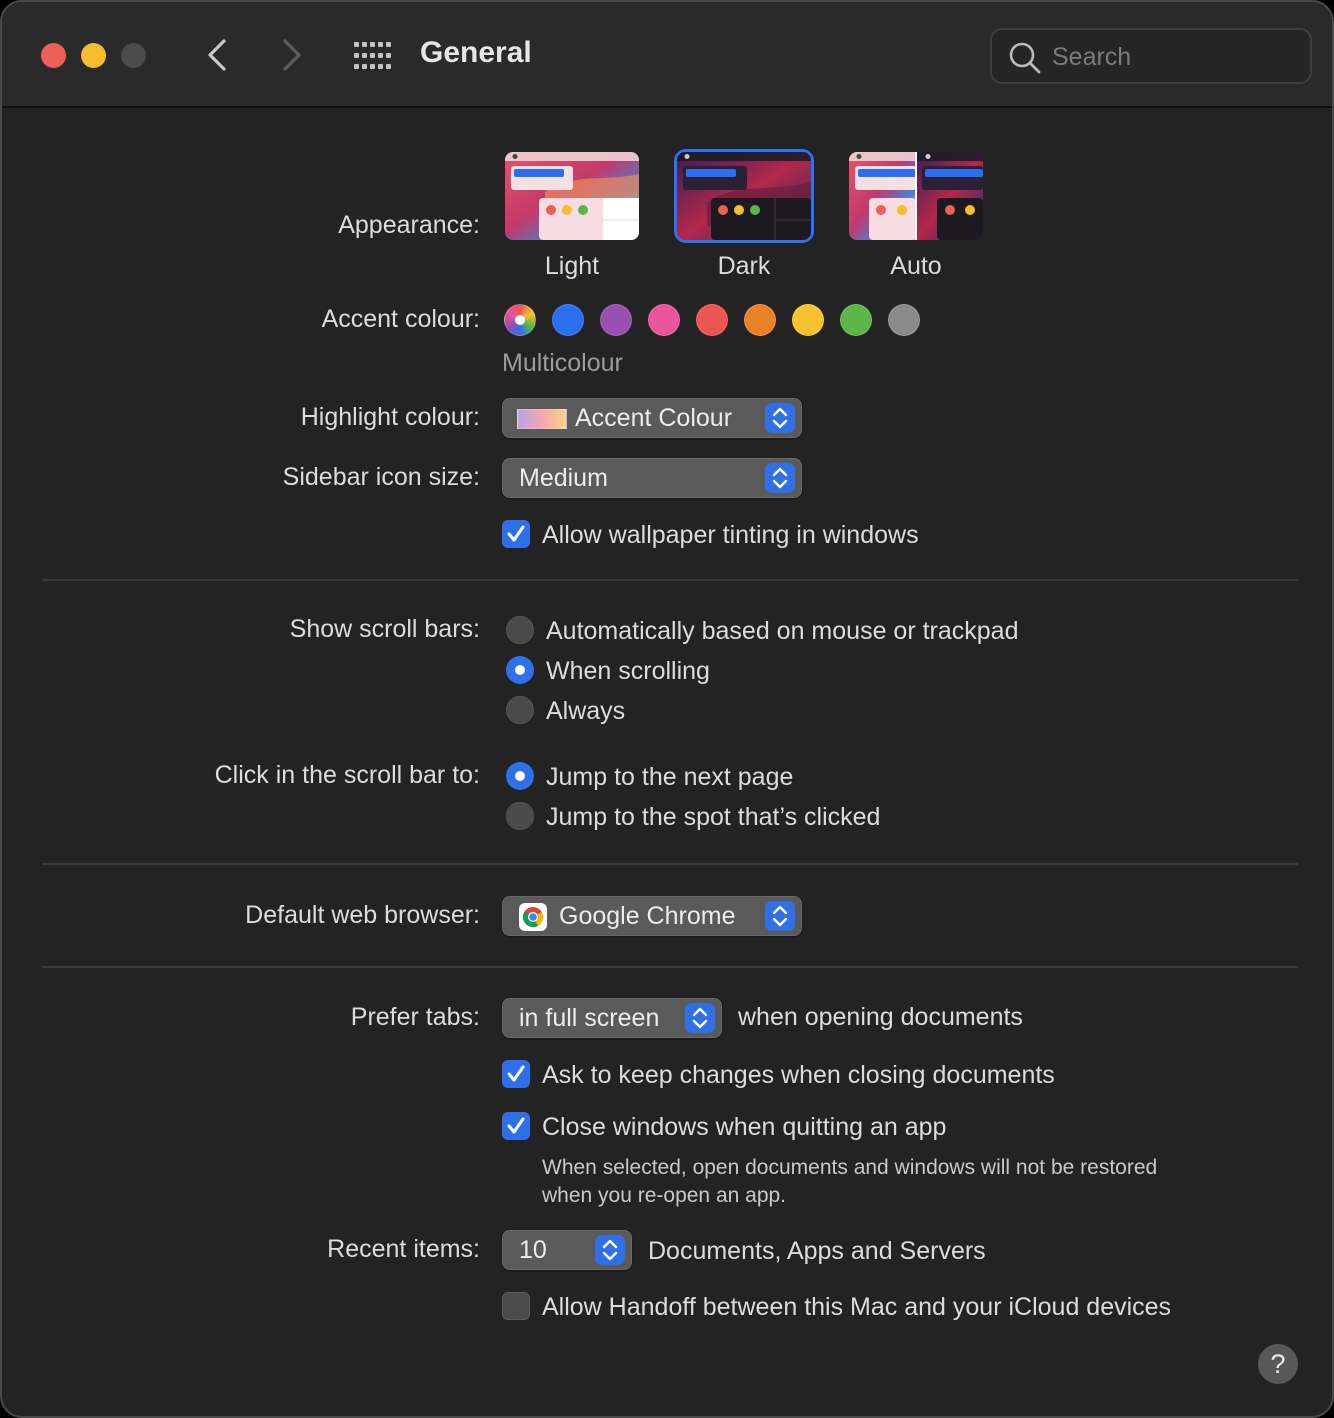  I want to click on appearance-label: Appearance:, so click(409, 225).